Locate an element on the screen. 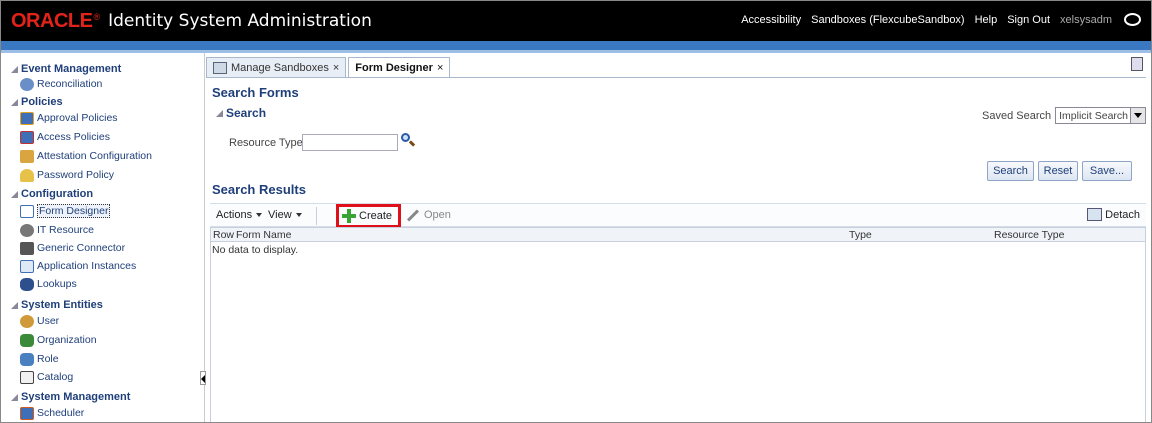 The width and height of the screenshot is (1152, 423). reset-button: Reset is located at coordinates (1058, 171).